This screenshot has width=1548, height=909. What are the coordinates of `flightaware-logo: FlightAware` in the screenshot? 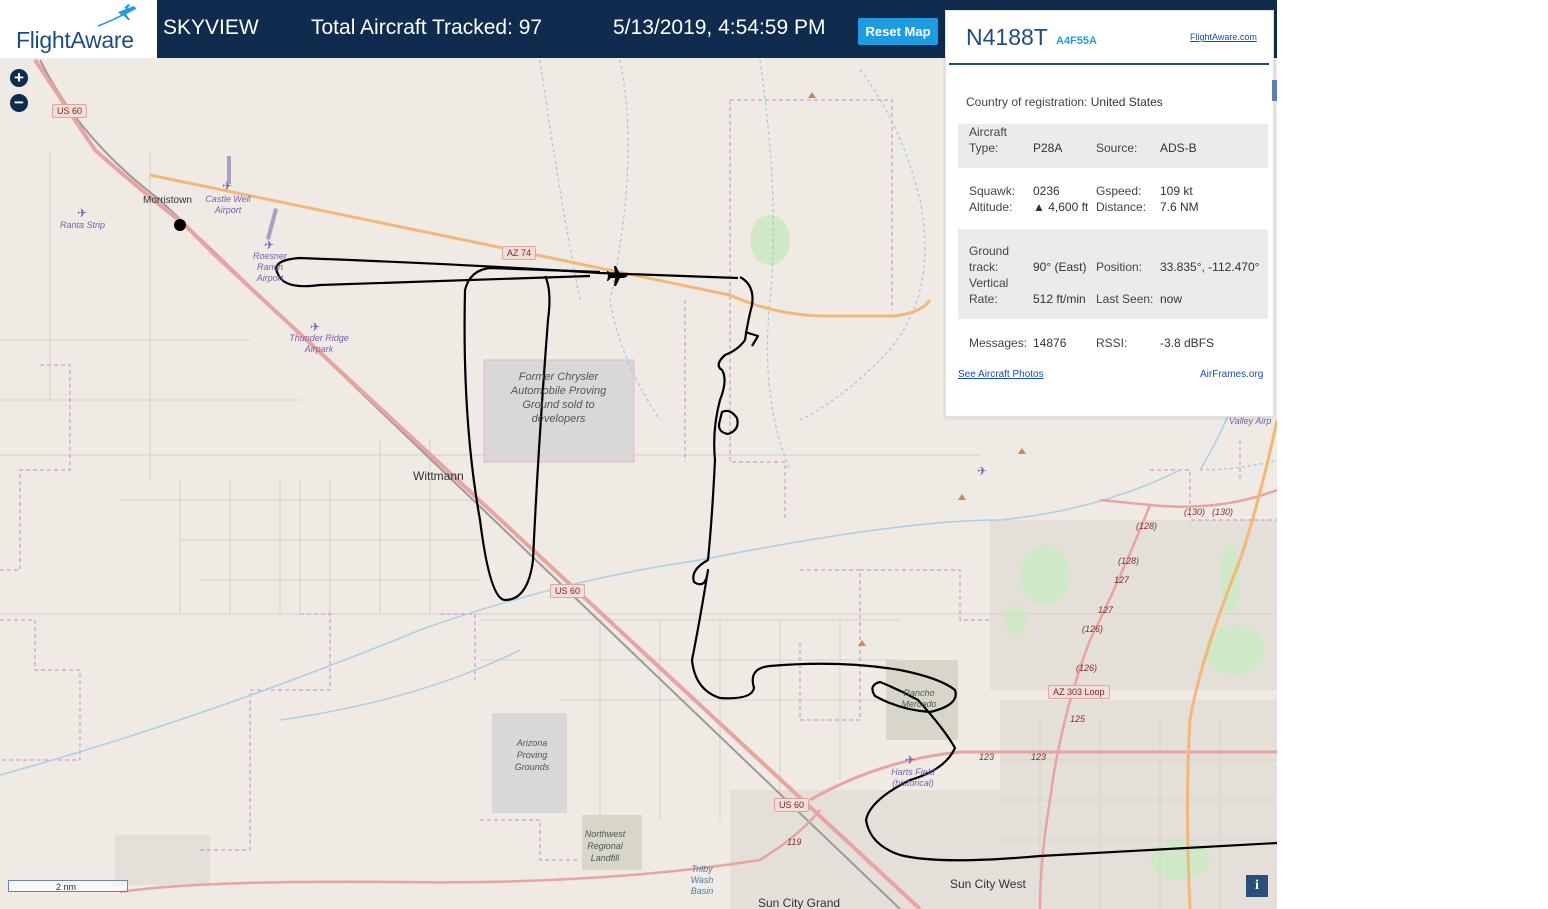 It's located at (78, 29).